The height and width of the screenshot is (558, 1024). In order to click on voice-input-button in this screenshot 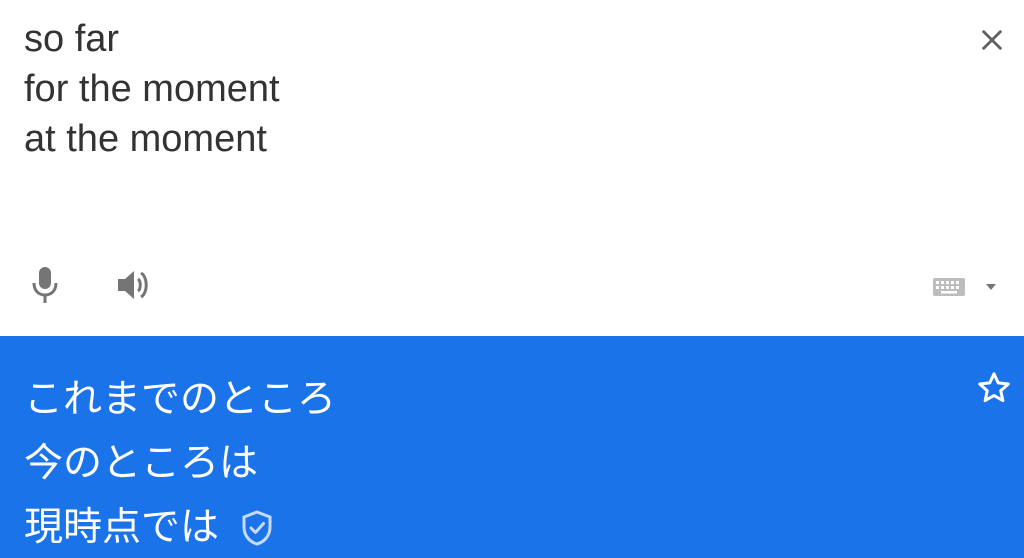, I will do `click(45, 285)`.